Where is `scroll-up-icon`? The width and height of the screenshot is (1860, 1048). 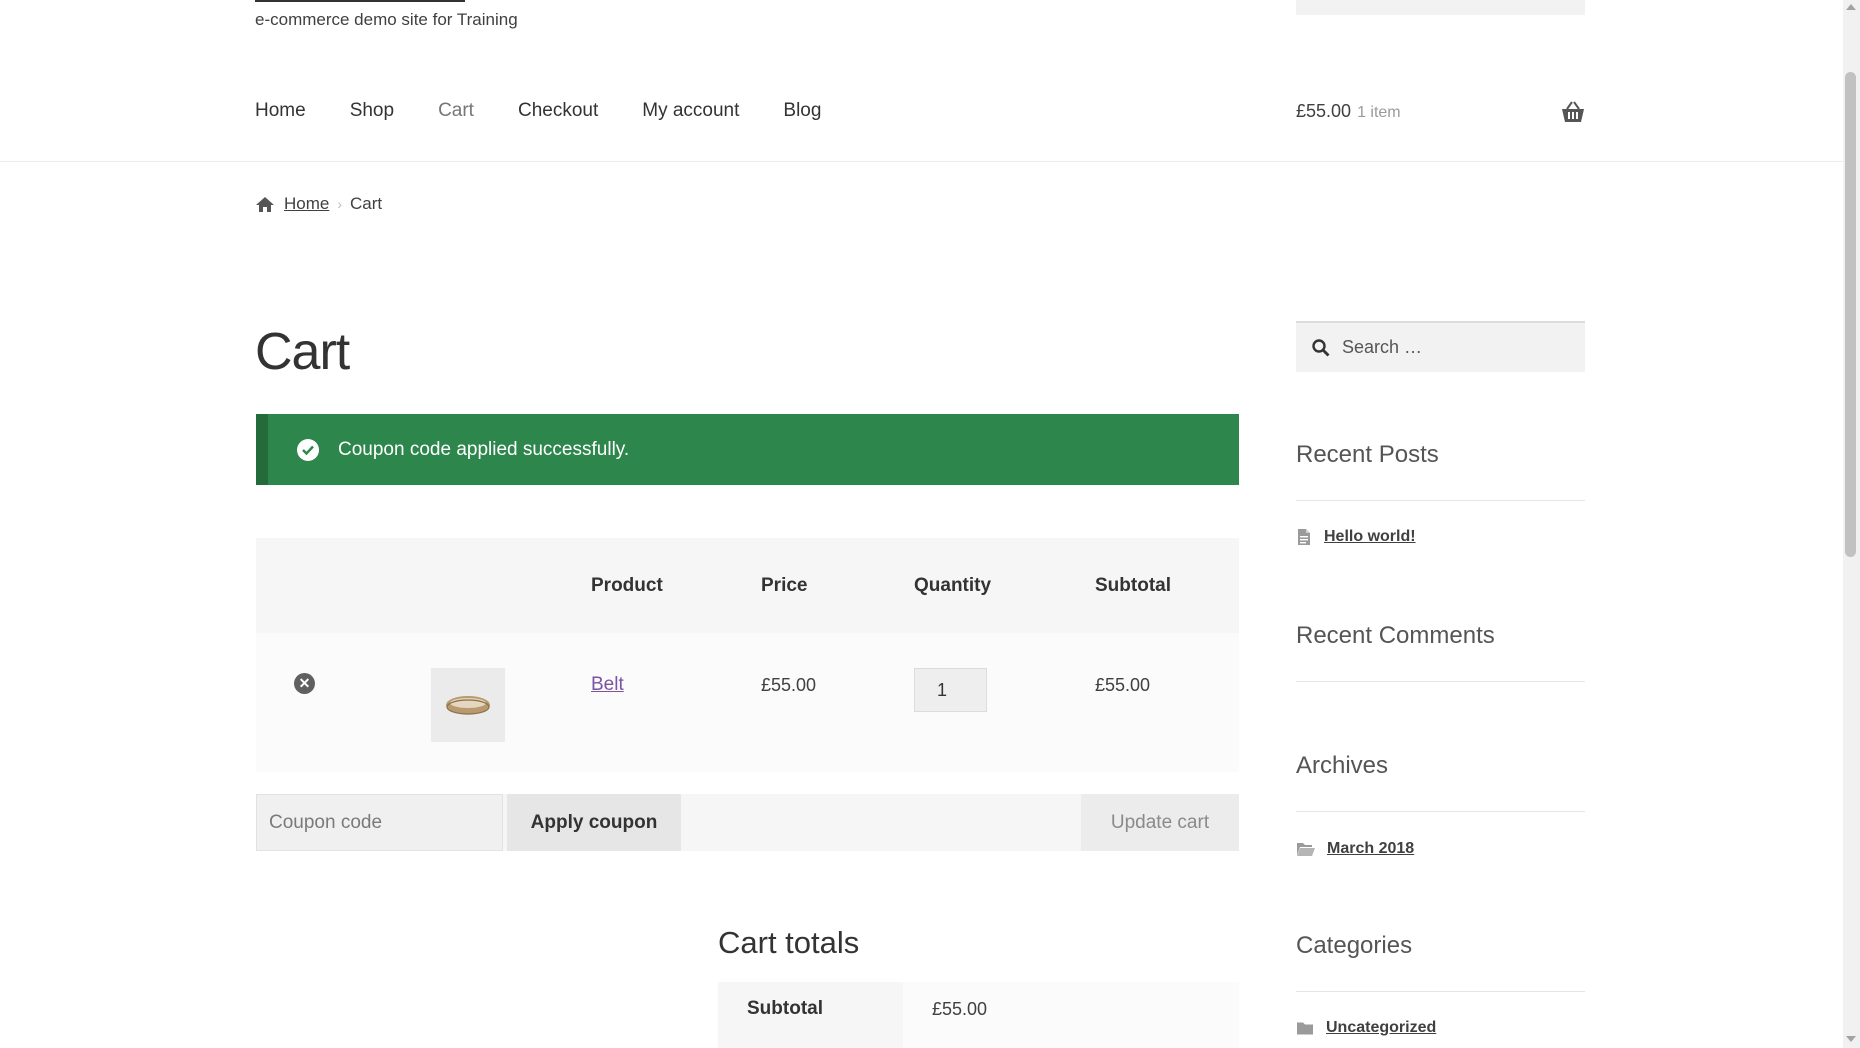 scroll-up-icon is located at coordinates (1851, 7).